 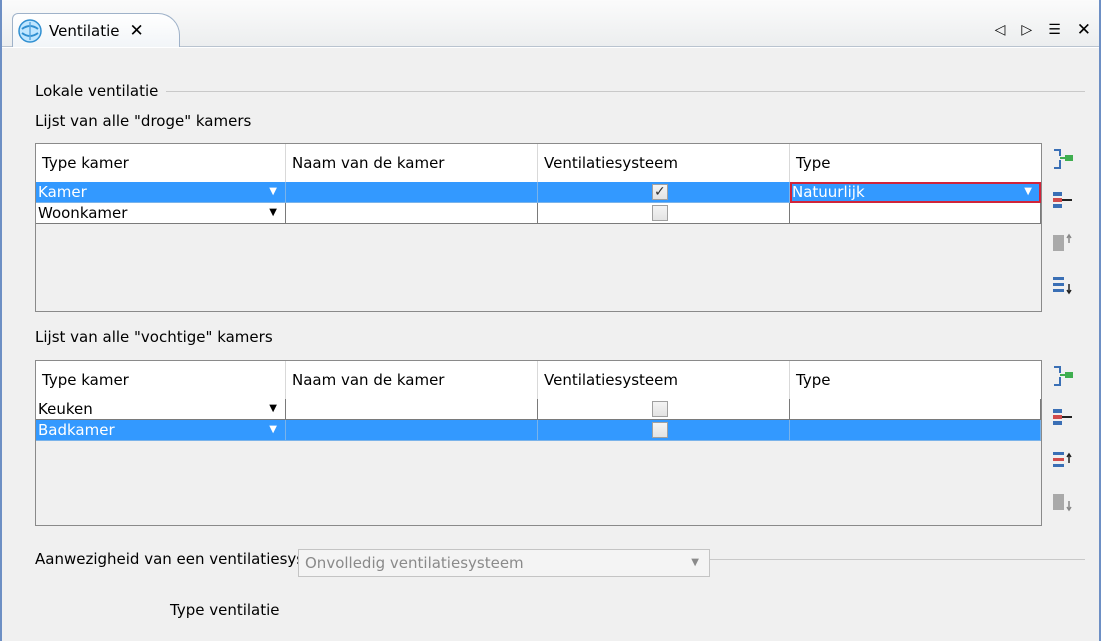 What do you see at coordinates (76, 430) in the screenshot?
I see `cell-value: Badkamer` at bounding box center [76, 430].